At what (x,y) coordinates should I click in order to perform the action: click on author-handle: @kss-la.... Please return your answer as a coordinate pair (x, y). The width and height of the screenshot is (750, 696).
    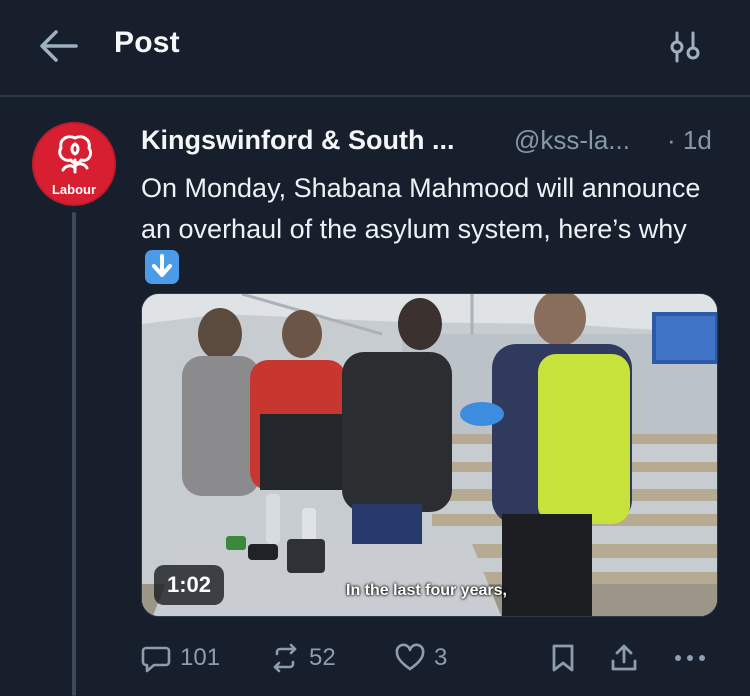
    Looking at the image, I should click on (572, 140).